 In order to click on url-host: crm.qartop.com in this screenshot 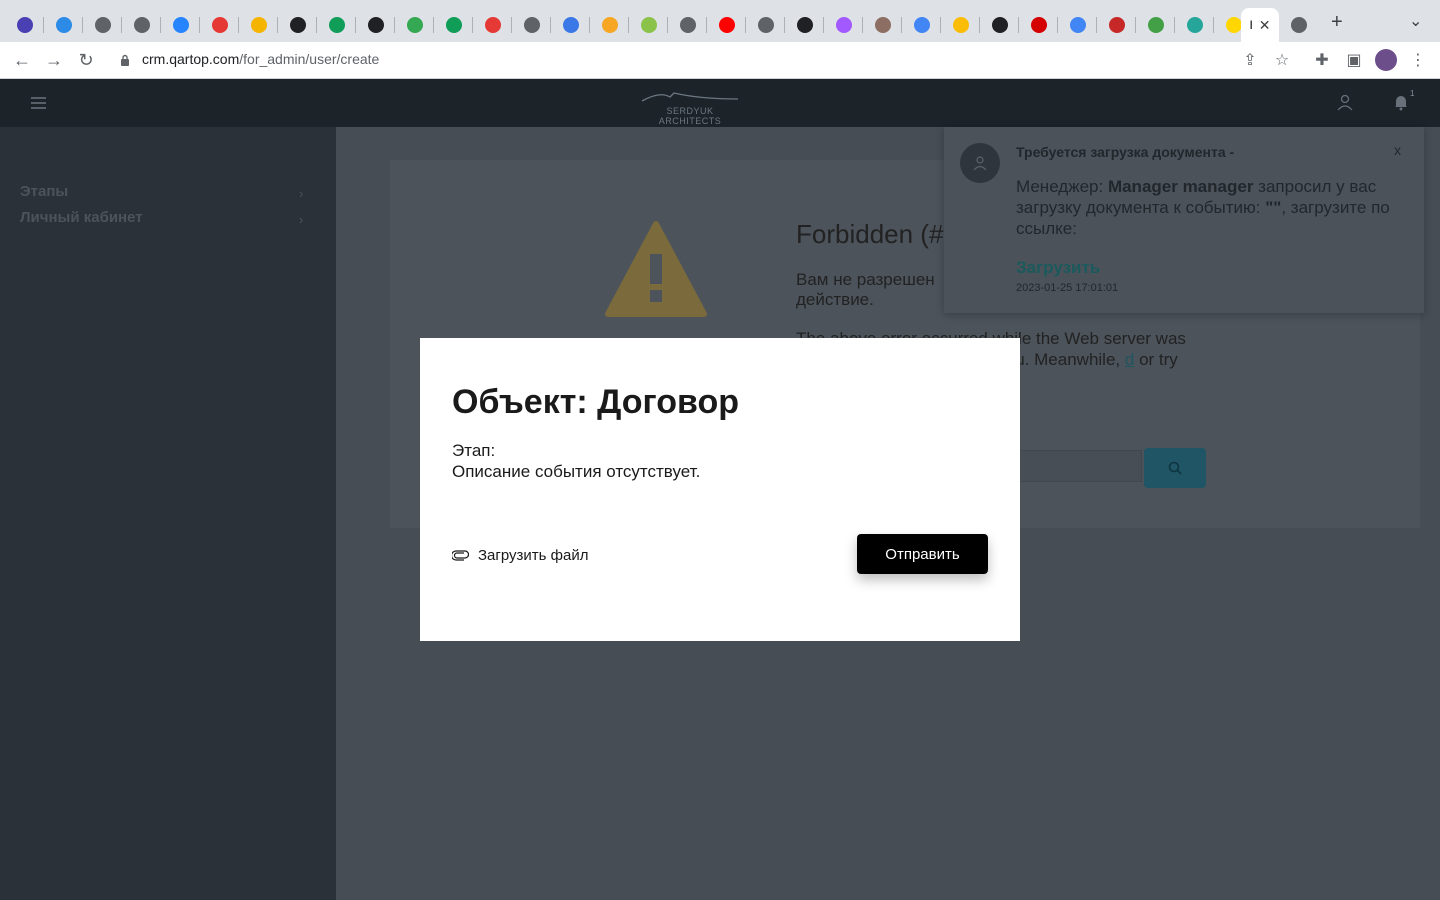, I will do `click(191, 59)`.